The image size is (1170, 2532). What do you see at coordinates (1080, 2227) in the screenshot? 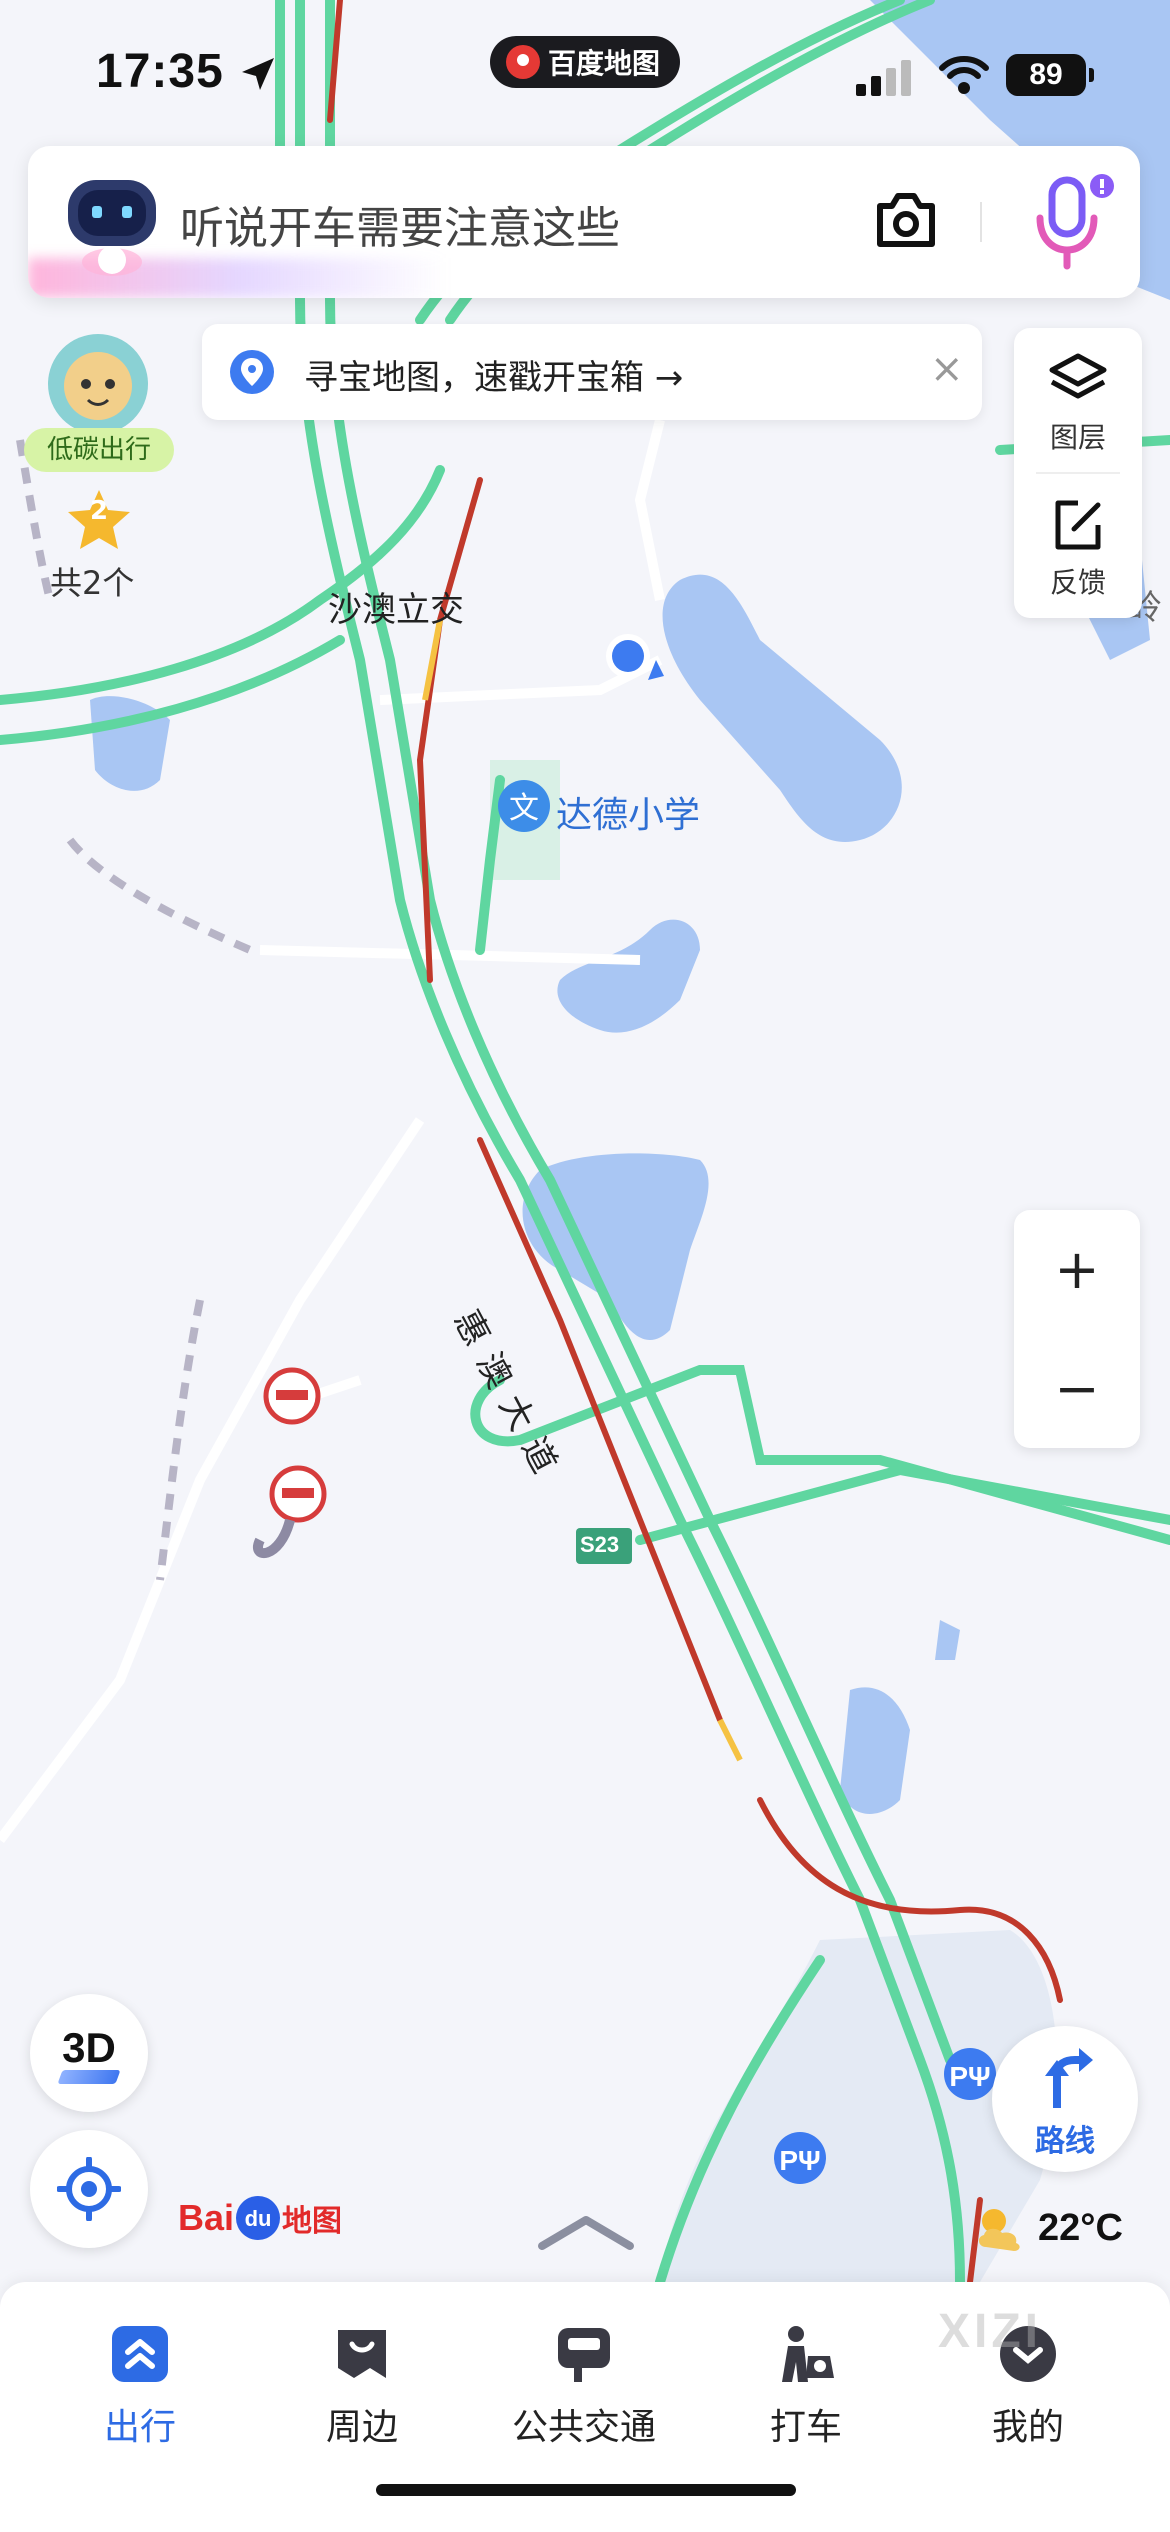
I see `temperature: 22°C` at bounding box center [1080, 2227].